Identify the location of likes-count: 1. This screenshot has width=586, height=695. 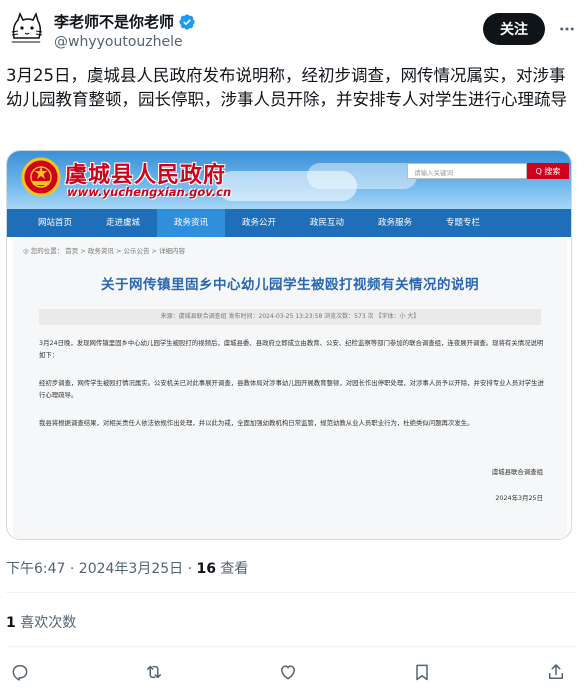
(11, 623).